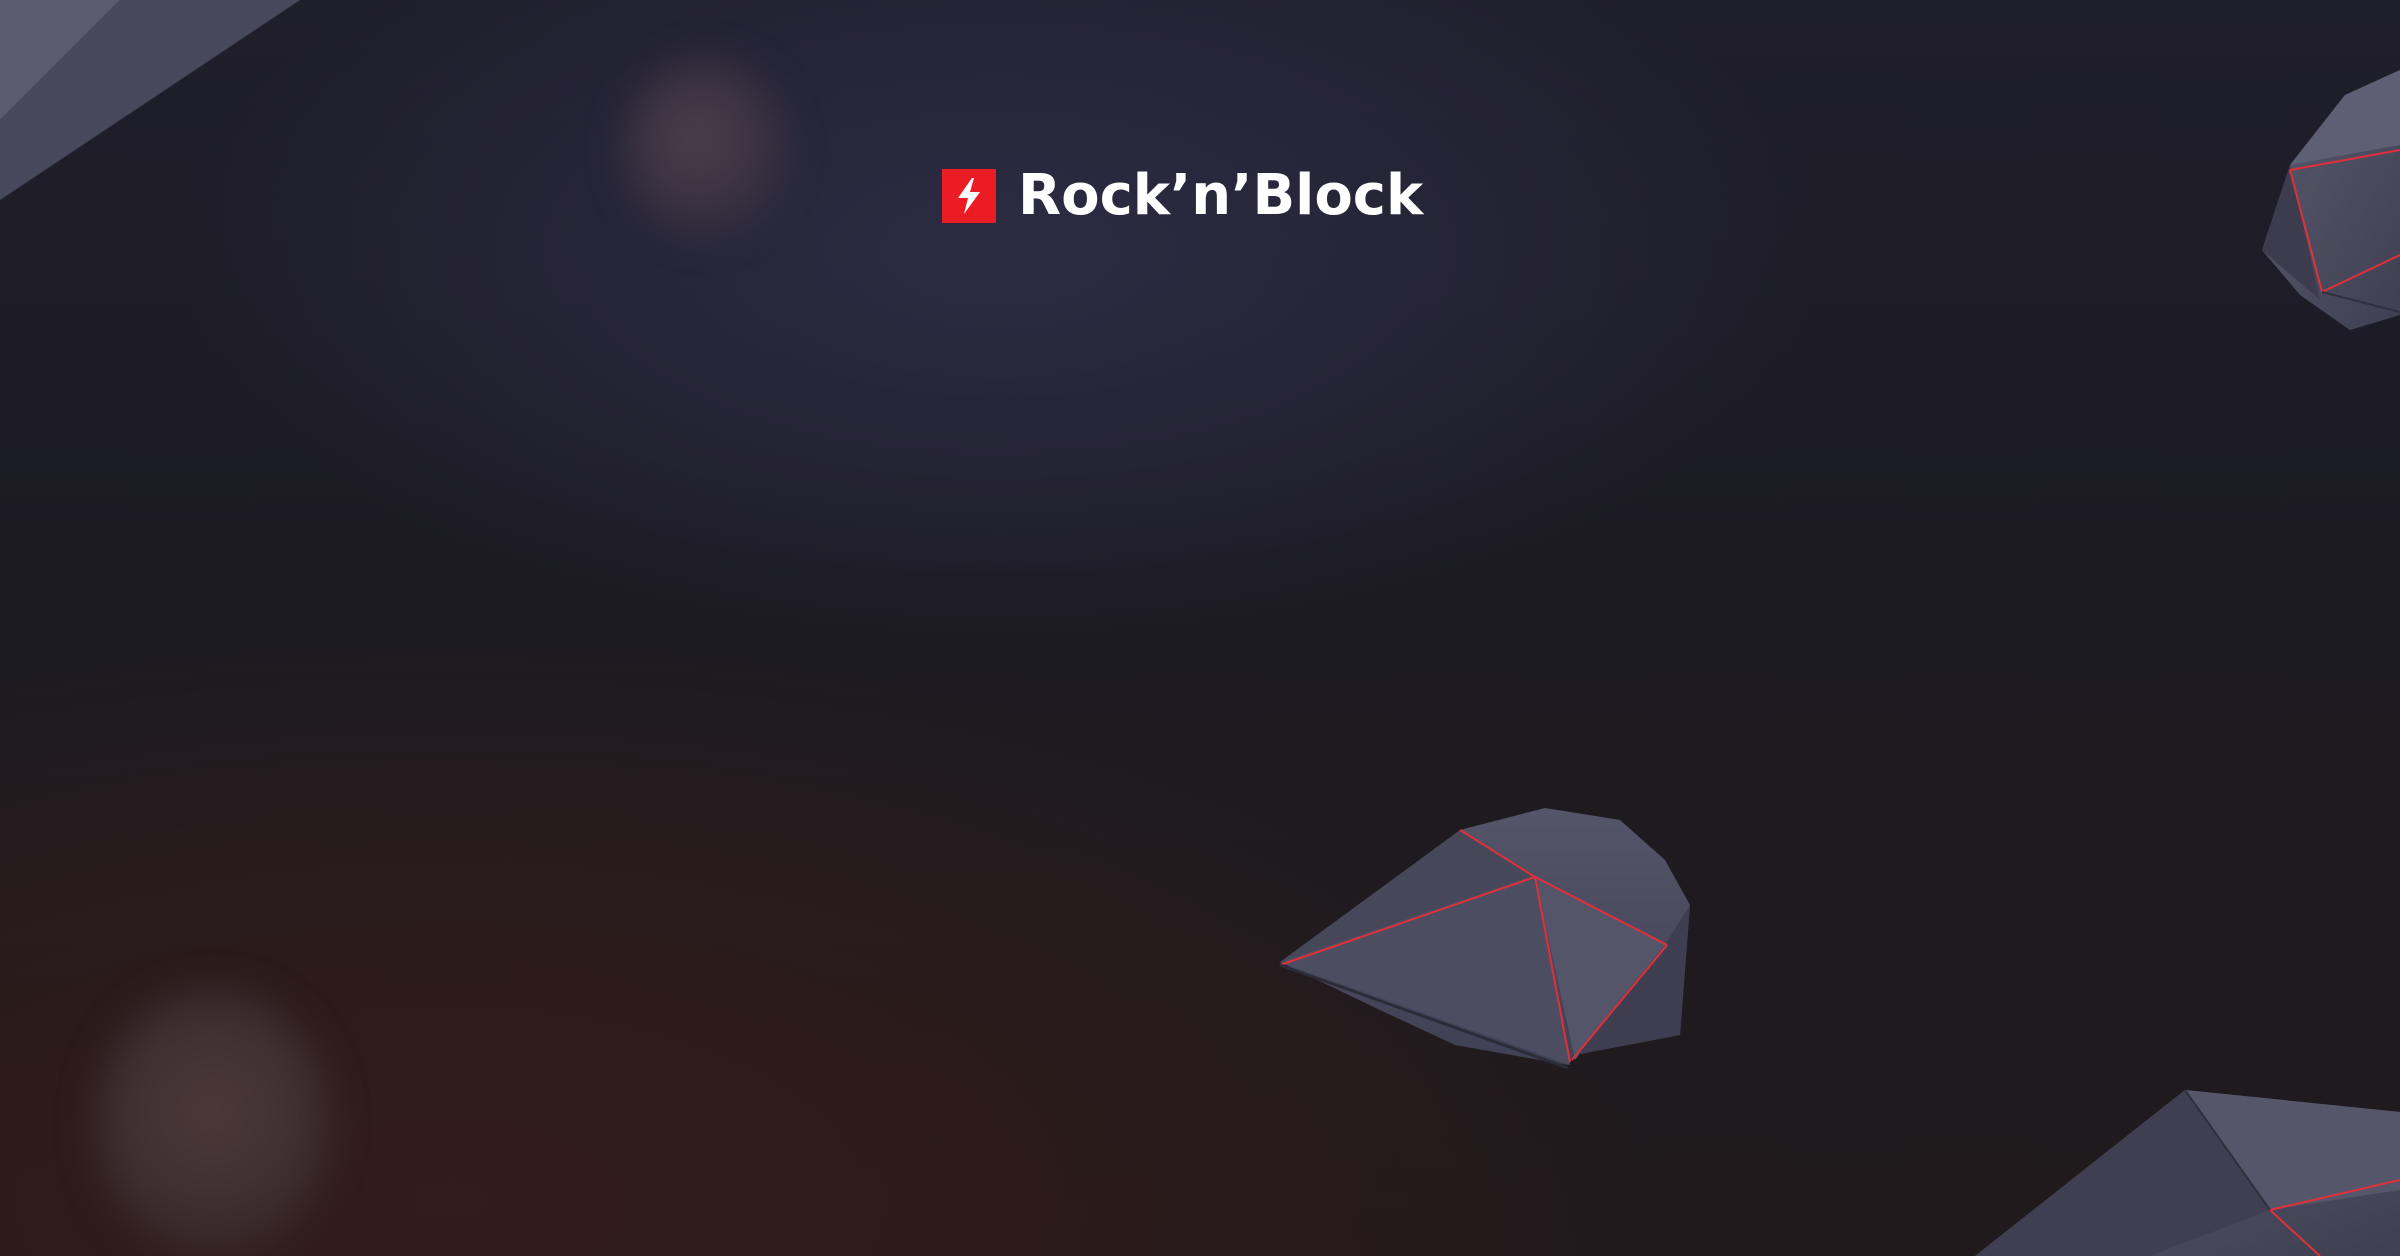 This screenshot has height=1256, width=2400. I want to click on headline-line-1: CUSTOM SMART, so click(1200, 526).